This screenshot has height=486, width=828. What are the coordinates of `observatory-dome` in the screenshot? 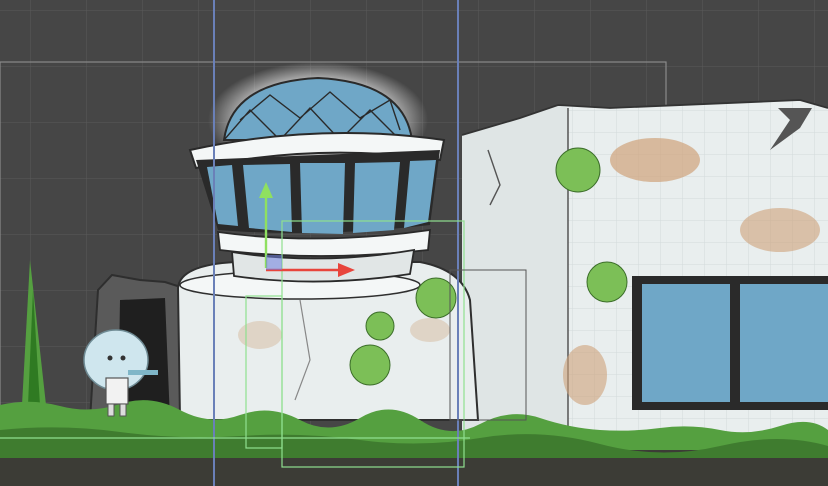 It's located at (317, 172).